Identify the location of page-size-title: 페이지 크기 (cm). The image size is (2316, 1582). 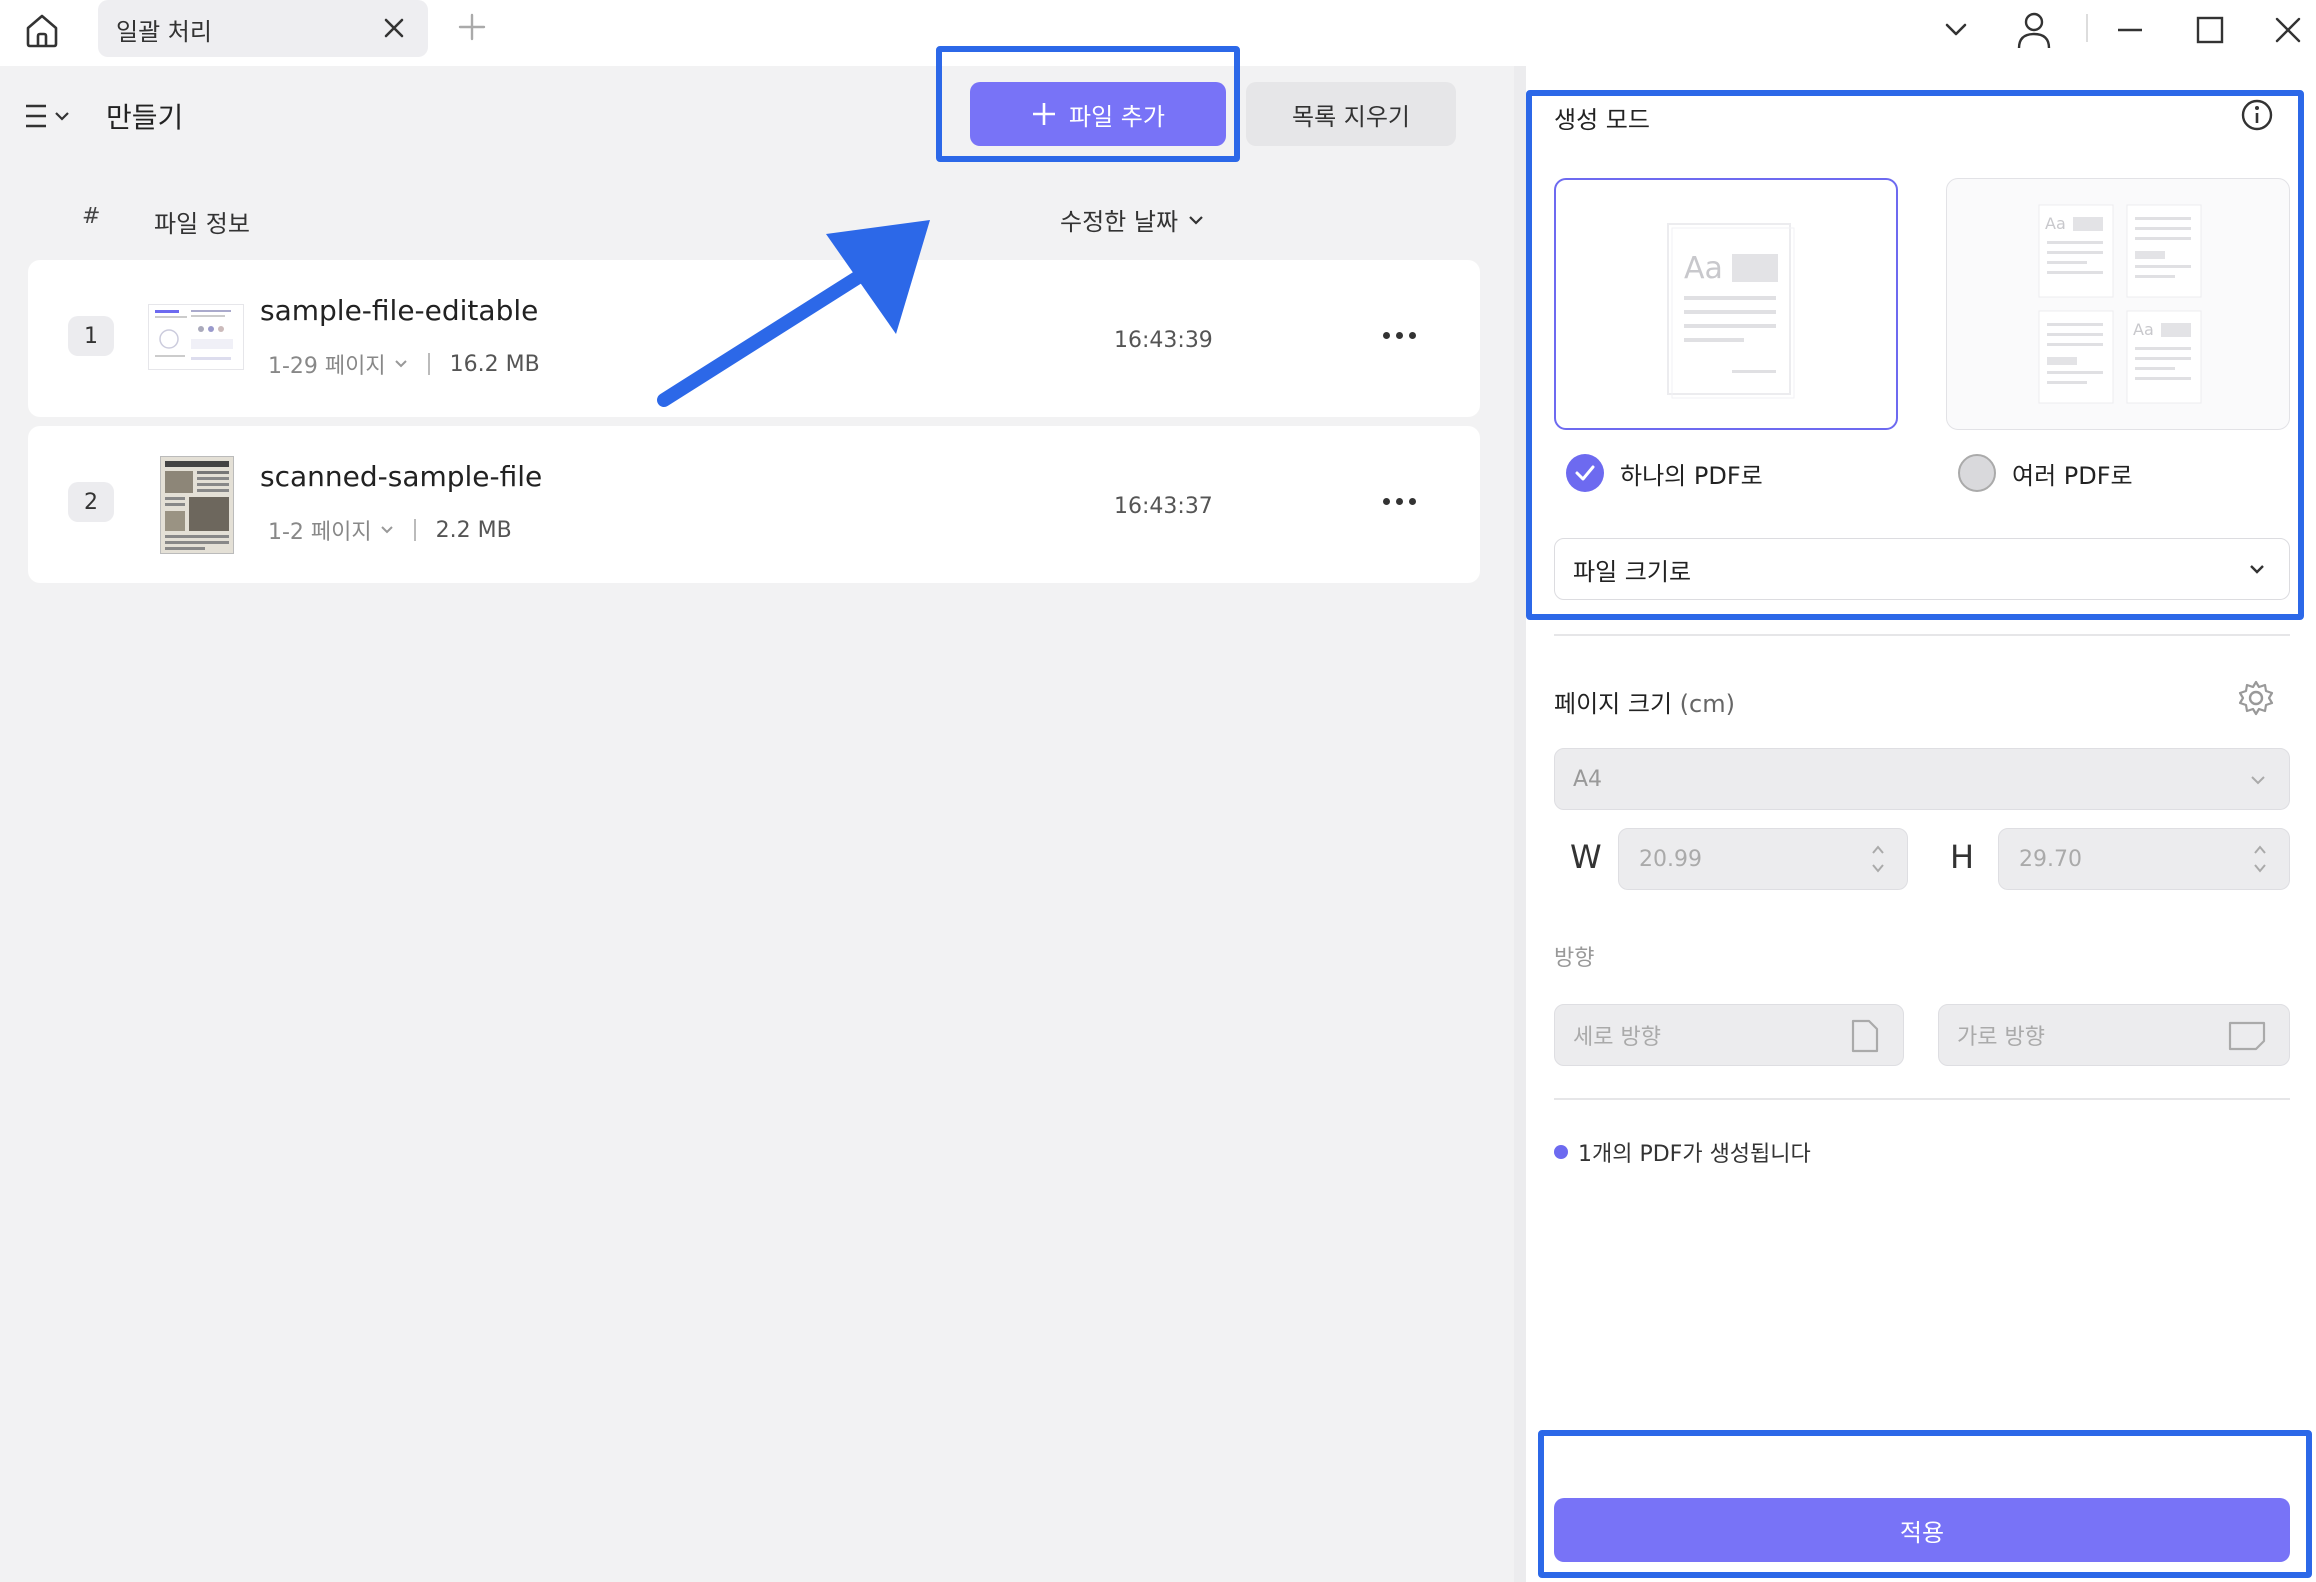
(1644, 701).